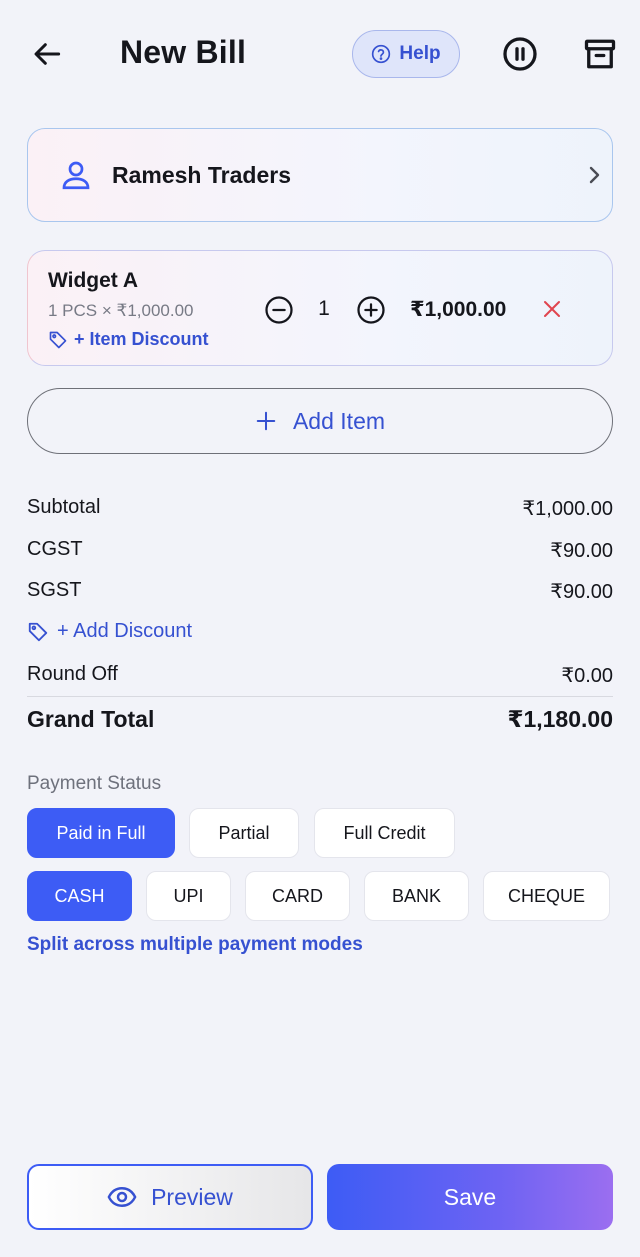 The image size is (640, 1257). I want to click on subtotal-value: ₹1,000.00, so click(567, 509).